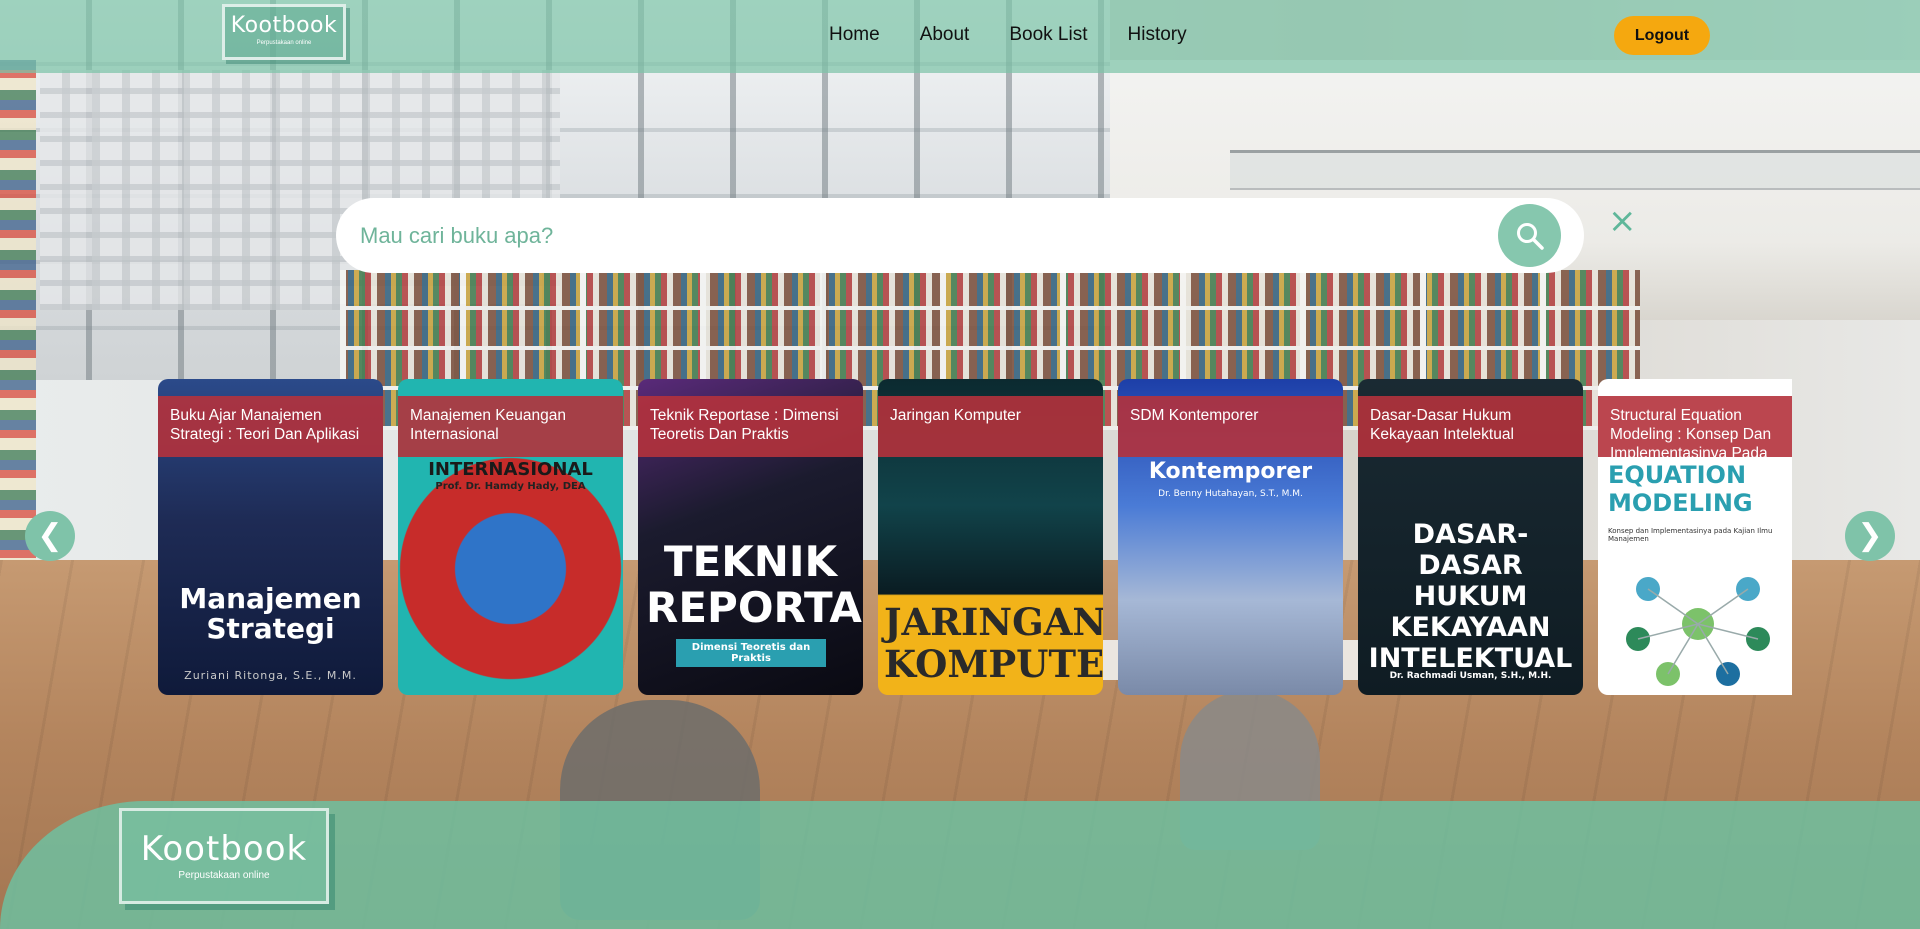 The height and width of the screenshot is (929, 1920). I want to click on diagram-icon, so click(1698, 631).